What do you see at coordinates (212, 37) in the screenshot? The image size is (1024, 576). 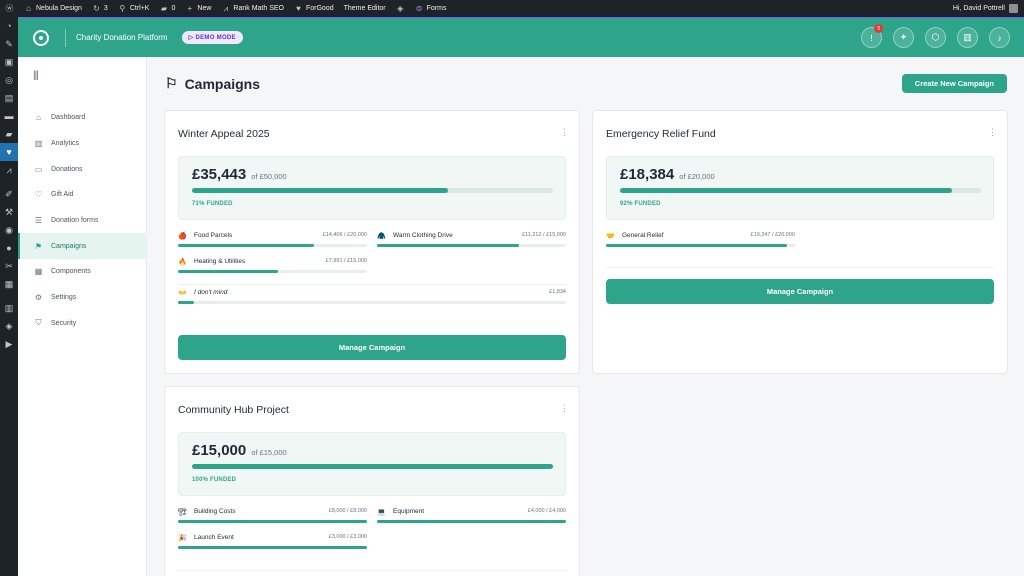 I see `demo-mode-badge: ▷ DEMO MODE` at bounding box center [212, 37].